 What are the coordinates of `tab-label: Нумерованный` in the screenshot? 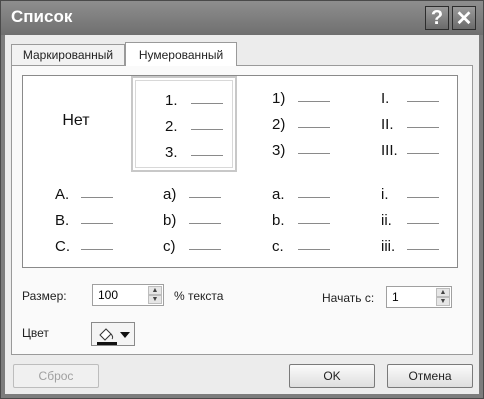 It's located at (181, 54).